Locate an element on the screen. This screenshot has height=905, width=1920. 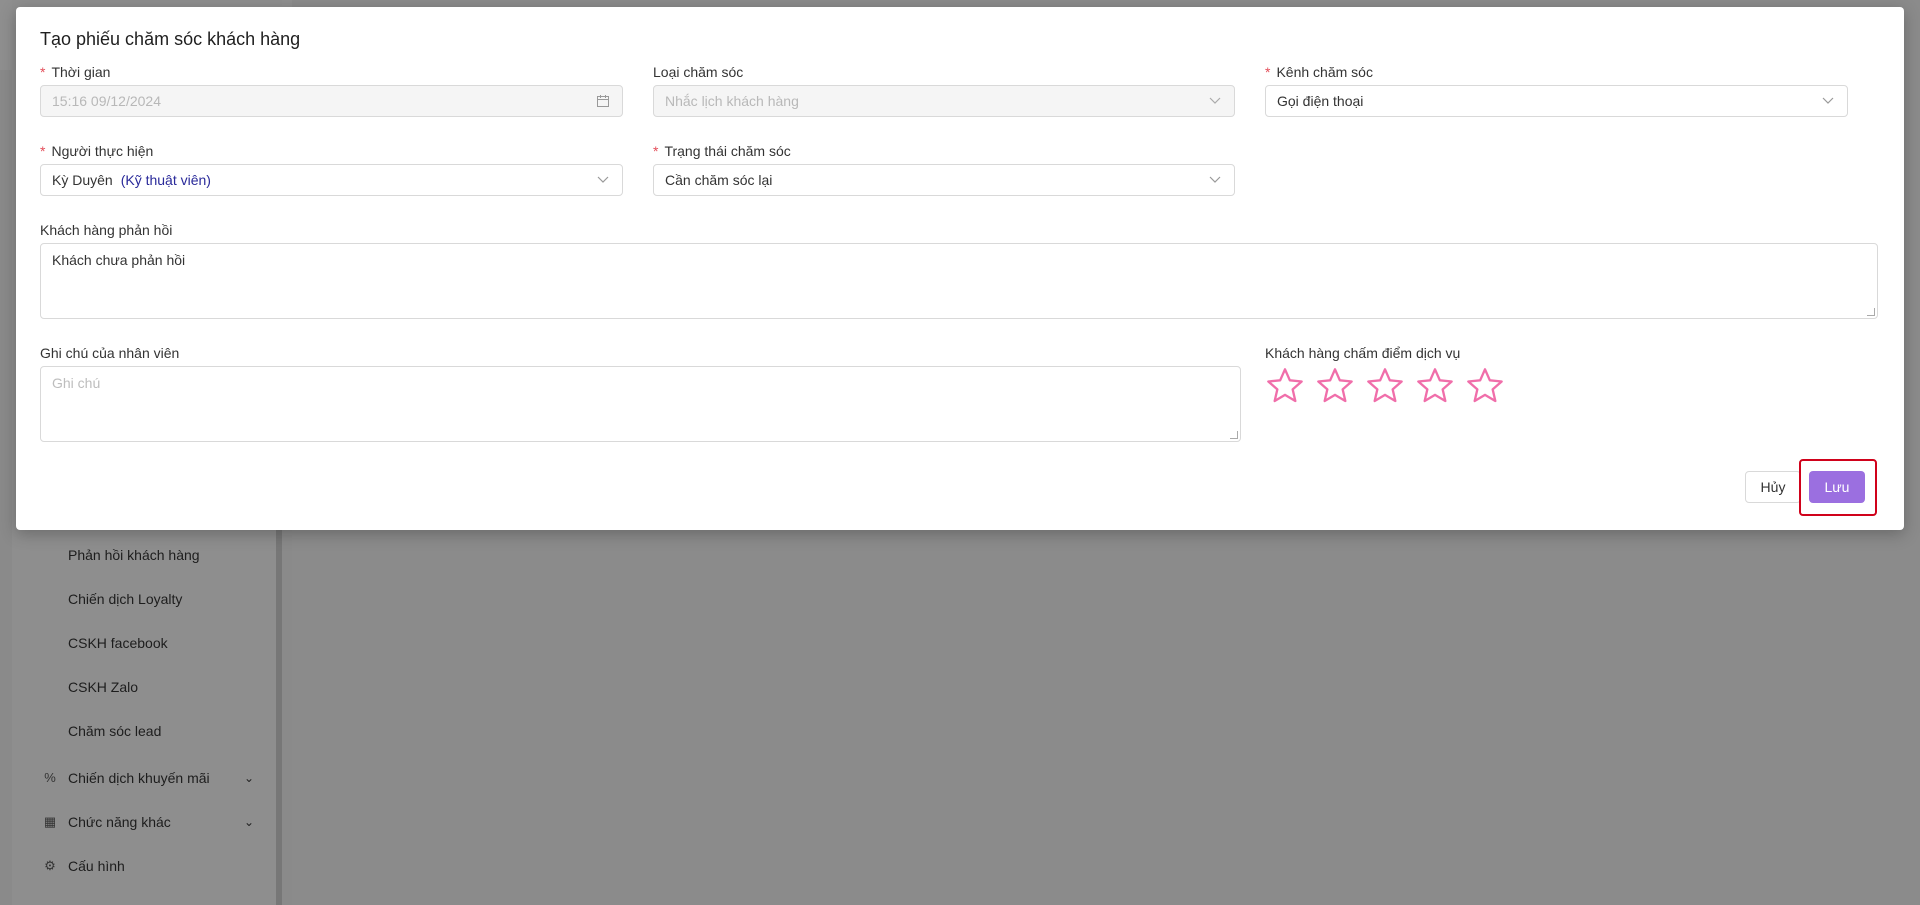
gear-icon: ⚙ is located at coordinates (50, 865).